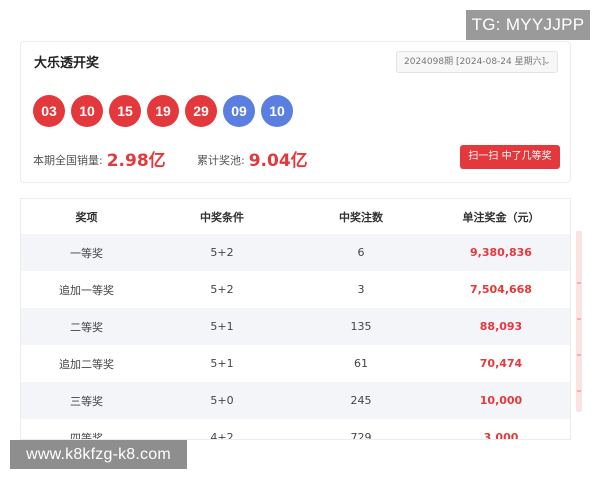 This screenshot has height=480, width=600. I want to click on table-header-row: 奖项 中奖条件 中奖注数 单注奖金（元）, so click(295, 216).